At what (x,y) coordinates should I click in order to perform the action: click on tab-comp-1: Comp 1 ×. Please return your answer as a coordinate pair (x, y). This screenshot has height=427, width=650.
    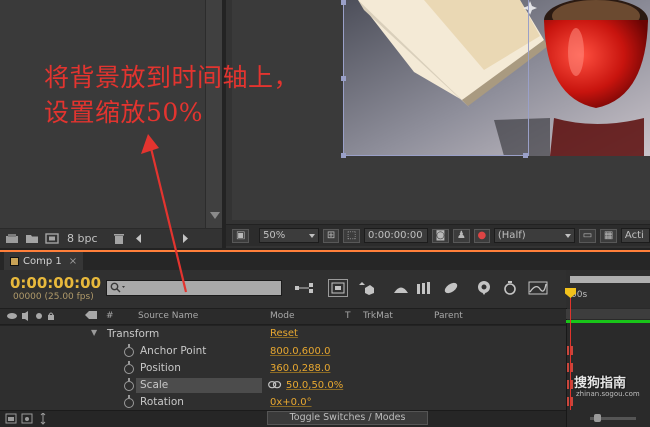
    Looking at the image, I should click on (44, 261).